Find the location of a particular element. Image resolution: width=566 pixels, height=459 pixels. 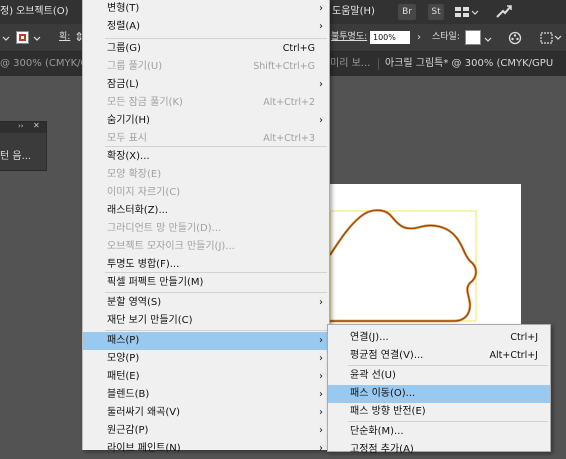

submenu-item-join: 연결(J)... Ctrl+J is located at coordinates (439, 338).